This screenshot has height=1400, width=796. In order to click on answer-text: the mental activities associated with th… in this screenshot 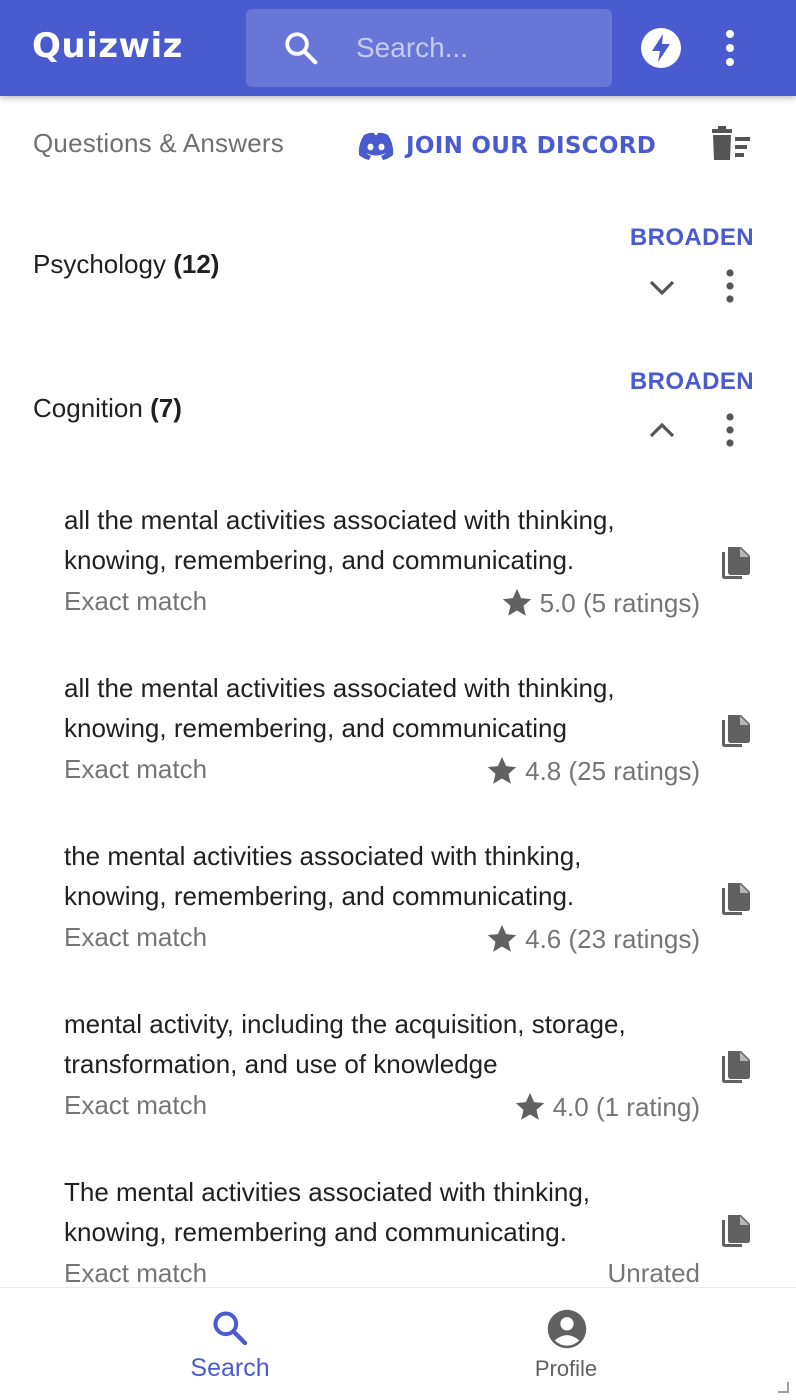, I will do `click(384, 876)`.